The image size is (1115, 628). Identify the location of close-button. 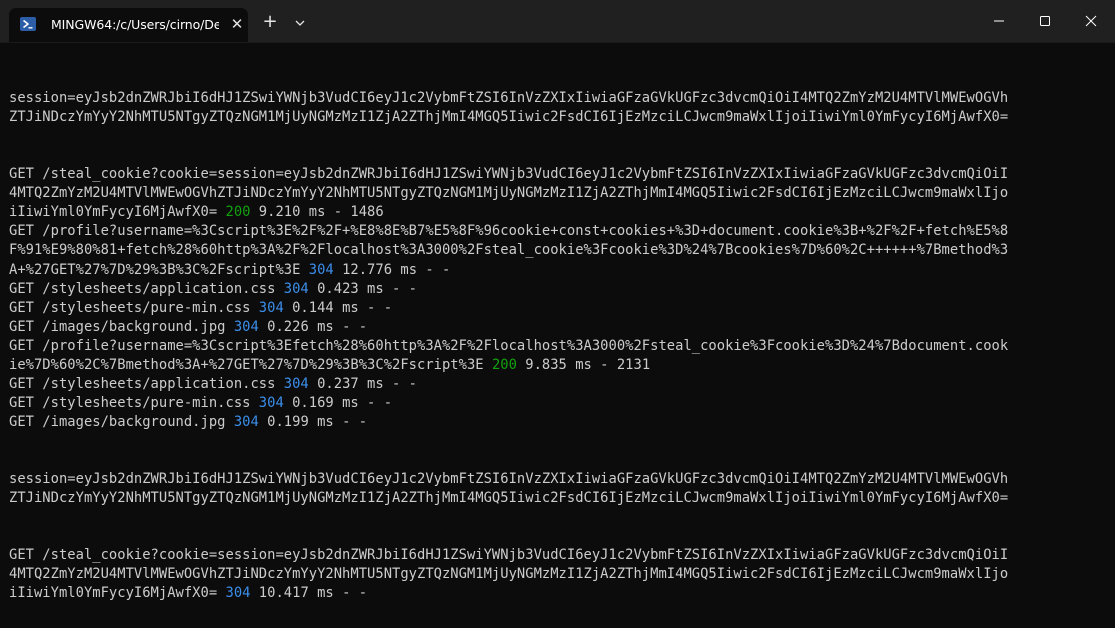
(1091, 20).